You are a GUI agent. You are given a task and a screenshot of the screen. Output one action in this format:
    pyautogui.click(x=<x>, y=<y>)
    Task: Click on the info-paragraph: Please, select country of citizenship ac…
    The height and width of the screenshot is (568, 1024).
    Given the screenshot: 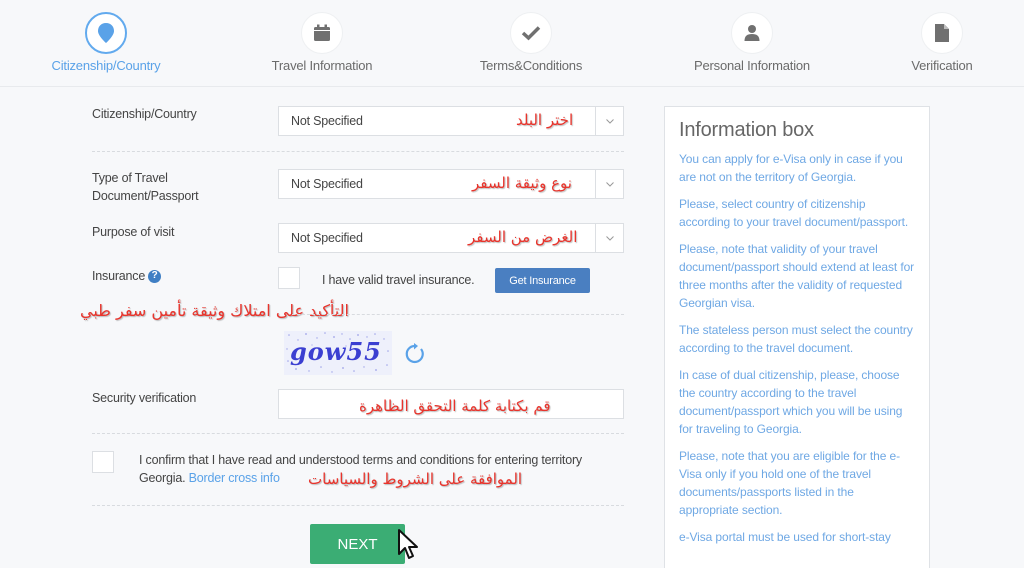 What is the action you would take?
    pyautogui.click(x=794, y=213)
    